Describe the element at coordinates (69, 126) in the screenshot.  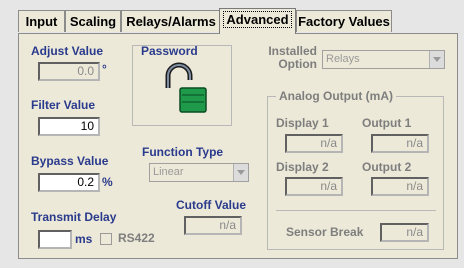
I see `filter-value-field: 10` at that location.